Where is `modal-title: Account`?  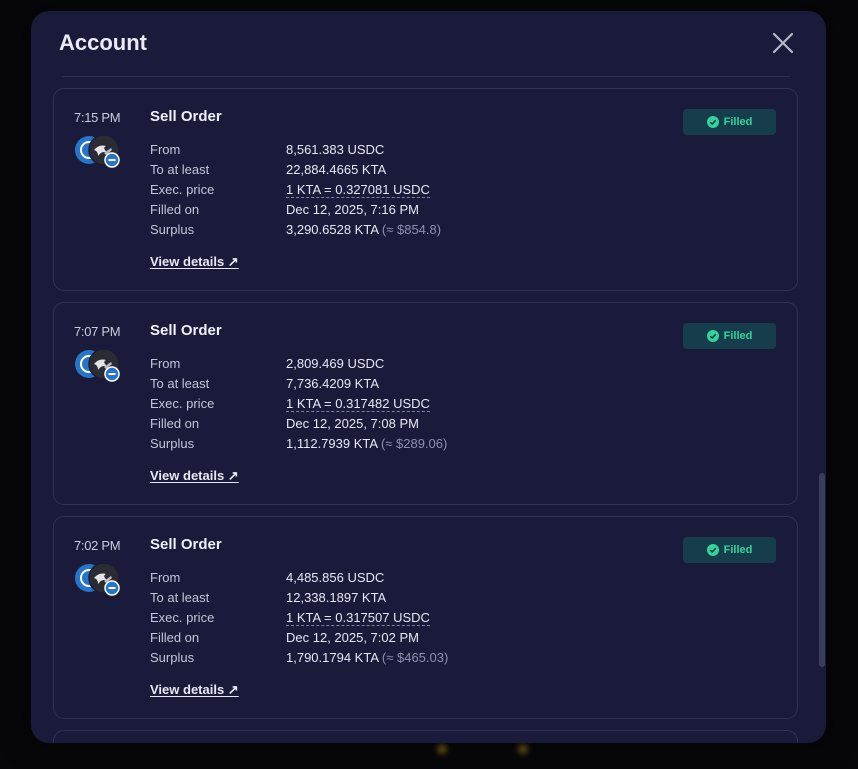 modal-title: Account is located at coordinates (103, 42).